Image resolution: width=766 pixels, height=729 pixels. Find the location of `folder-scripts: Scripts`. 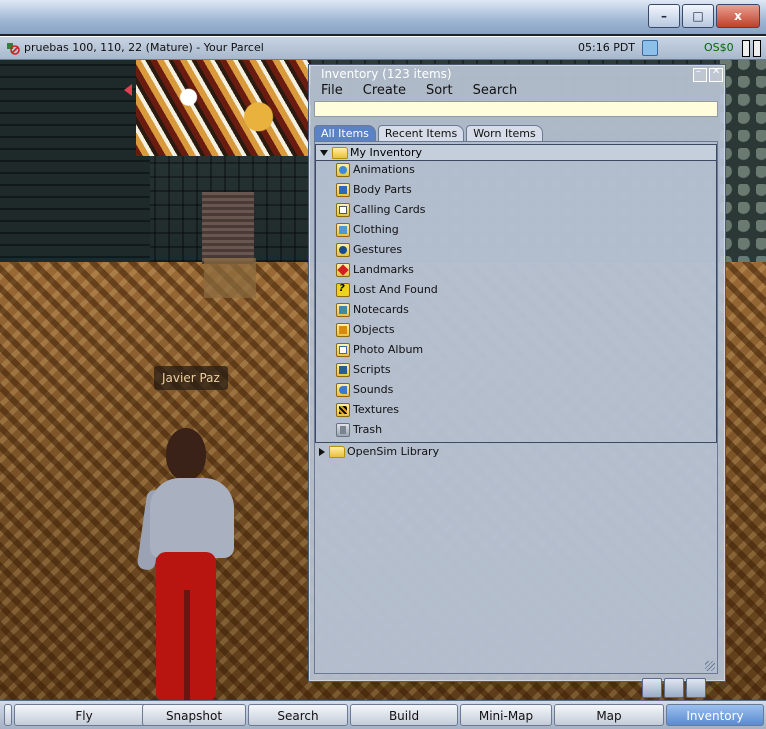

folder-scripts: Scripts is located at coordinates (363, 370).